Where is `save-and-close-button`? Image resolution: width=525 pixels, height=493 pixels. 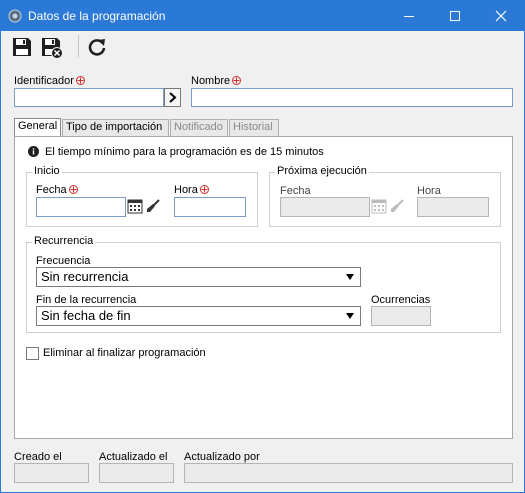
save-and-close-button is located at coordinates (50, 46).